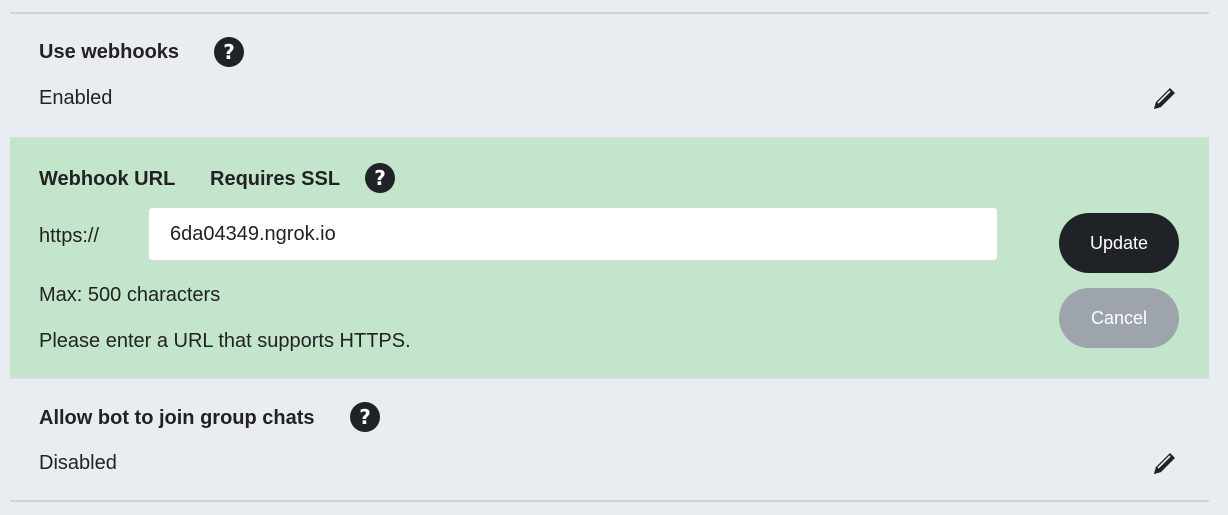 The image size is (1228, 515). I want to click on webhook-url-input, so click(573, 234).